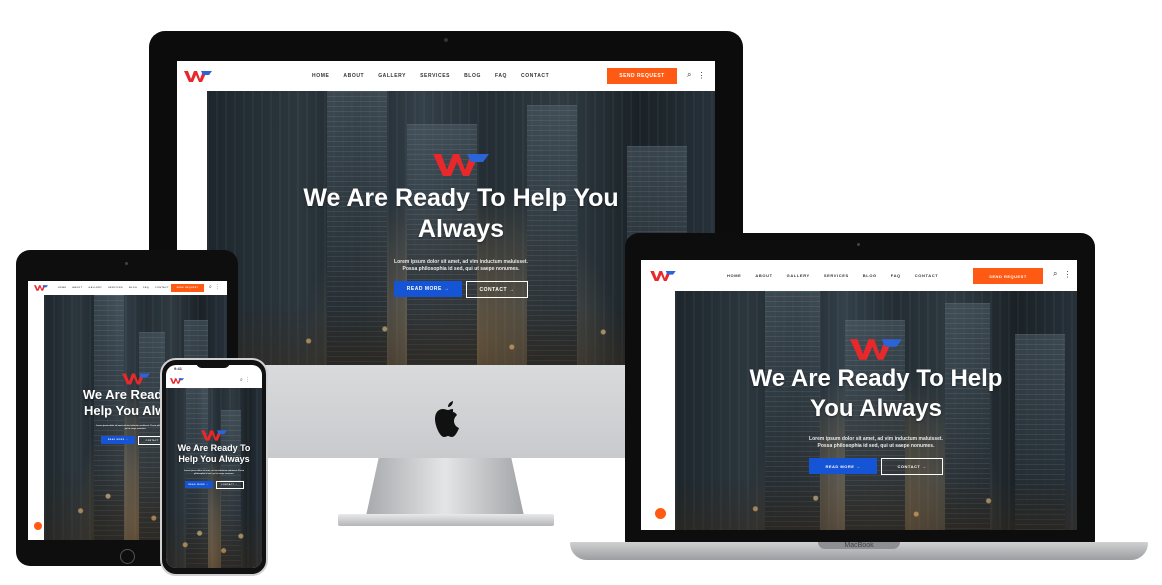 Image resolution: width=1162 pixels, height=585 pixels. What do you see at coordinates (126, 263) in the screenshot?
I see `tablet-camera` at bounding box center [126, 263].